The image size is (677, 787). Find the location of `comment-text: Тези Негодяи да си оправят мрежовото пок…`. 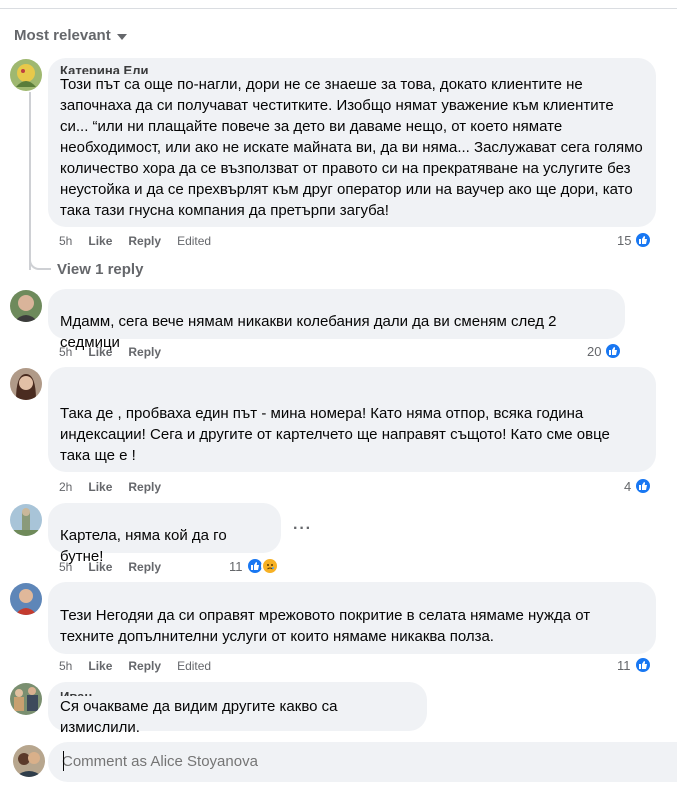

comment-text: Тези Негодяи да си оправят мрежовото пок… is located at coordinates (325, 626).